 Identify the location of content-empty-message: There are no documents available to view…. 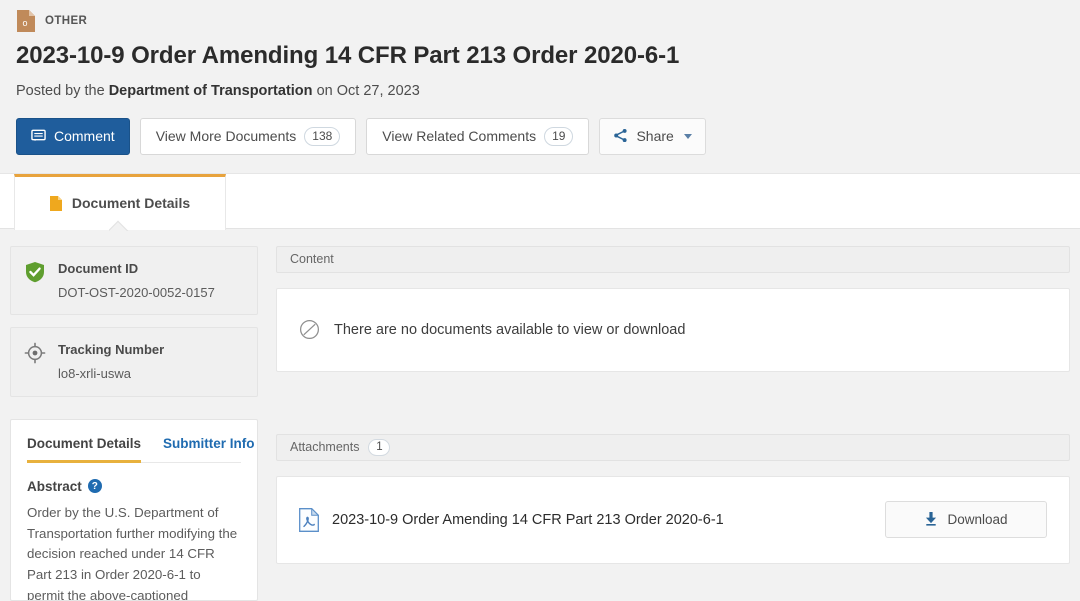
(510, 329).